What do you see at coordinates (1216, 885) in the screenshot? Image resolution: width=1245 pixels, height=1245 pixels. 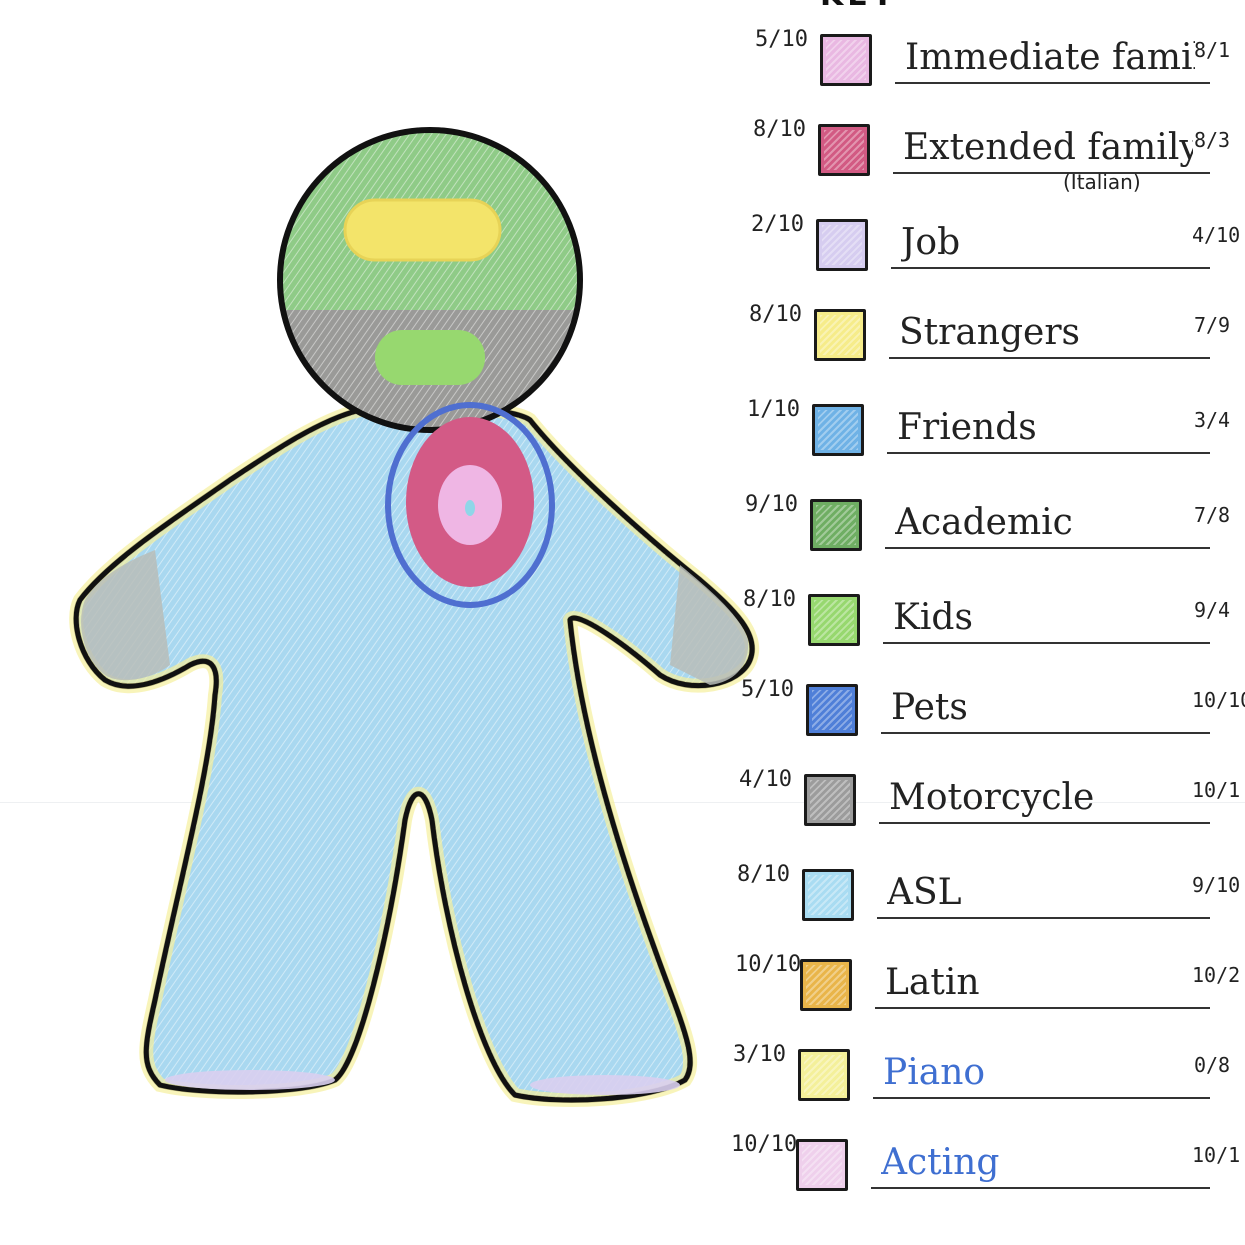 I see `legend-rating-right: 9/10` at bounding box center [1216, 885].